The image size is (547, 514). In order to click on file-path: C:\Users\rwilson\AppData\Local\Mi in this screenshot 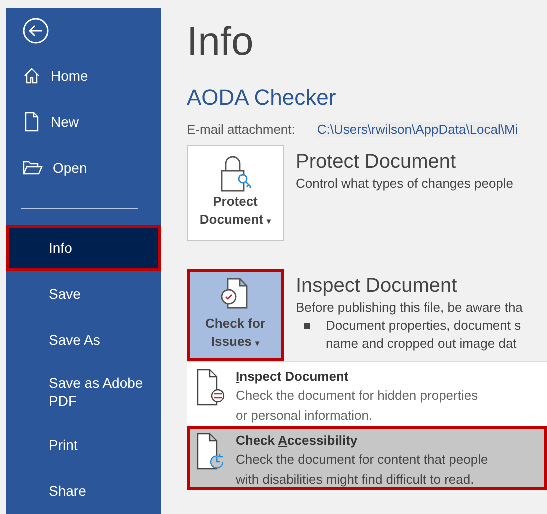, I will do `click(417, 129)`.